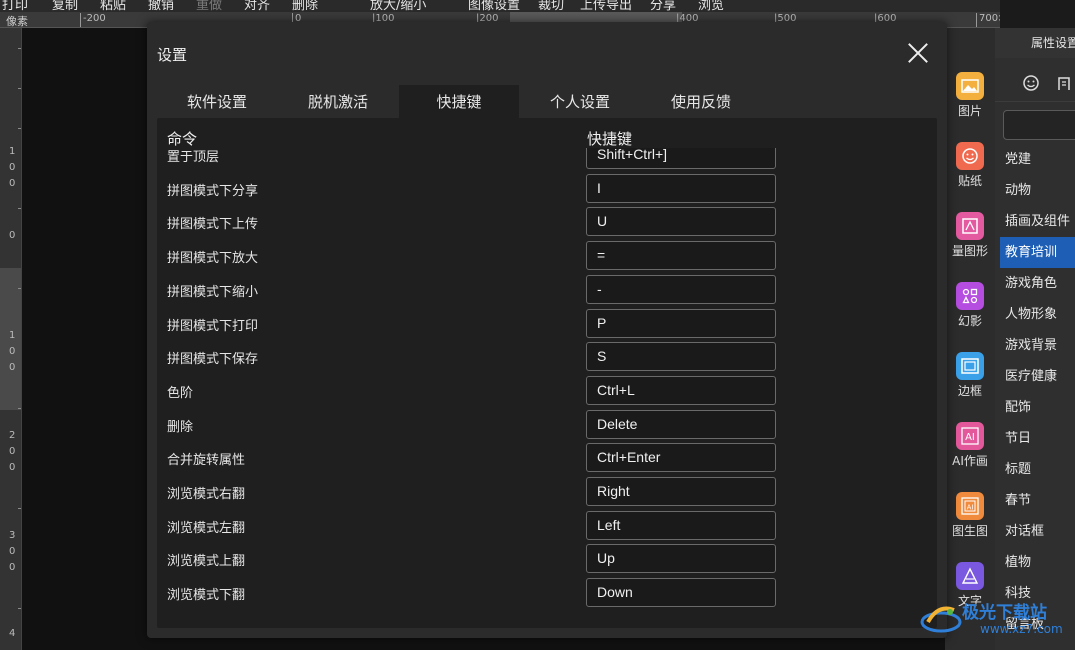  I want to click on watermark: 极光下载站 www.xz7.com, so click(996, 624).